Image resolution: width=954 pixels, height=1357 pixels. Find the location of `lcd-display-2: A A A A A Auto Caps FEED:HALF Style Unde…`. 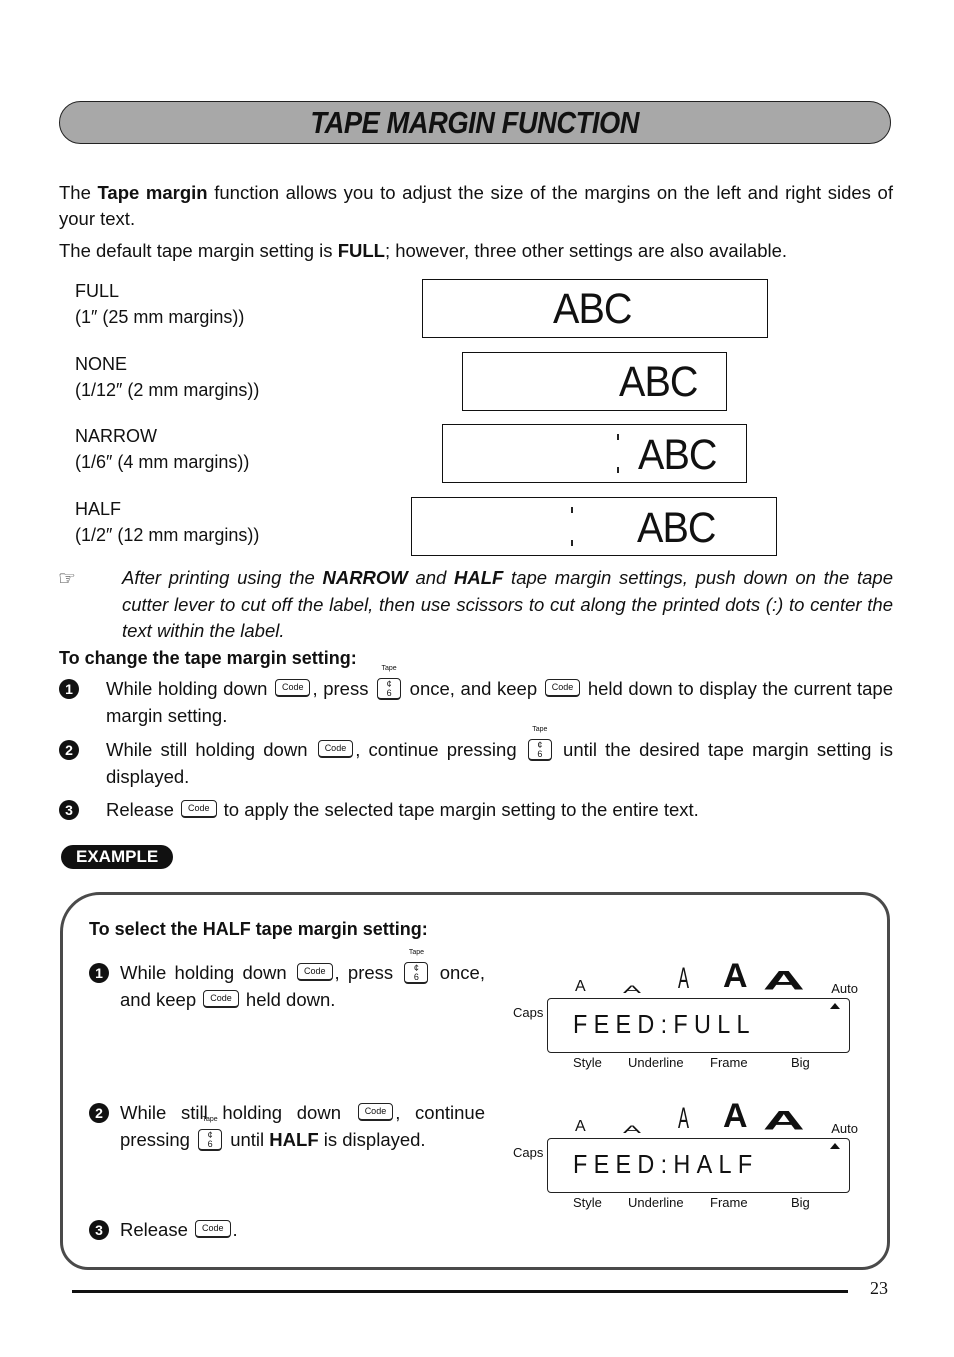

lcd-display-2: A A A A A Auto Caps FEED:HALF Style Unde… is located at coordinates (685, 1153).